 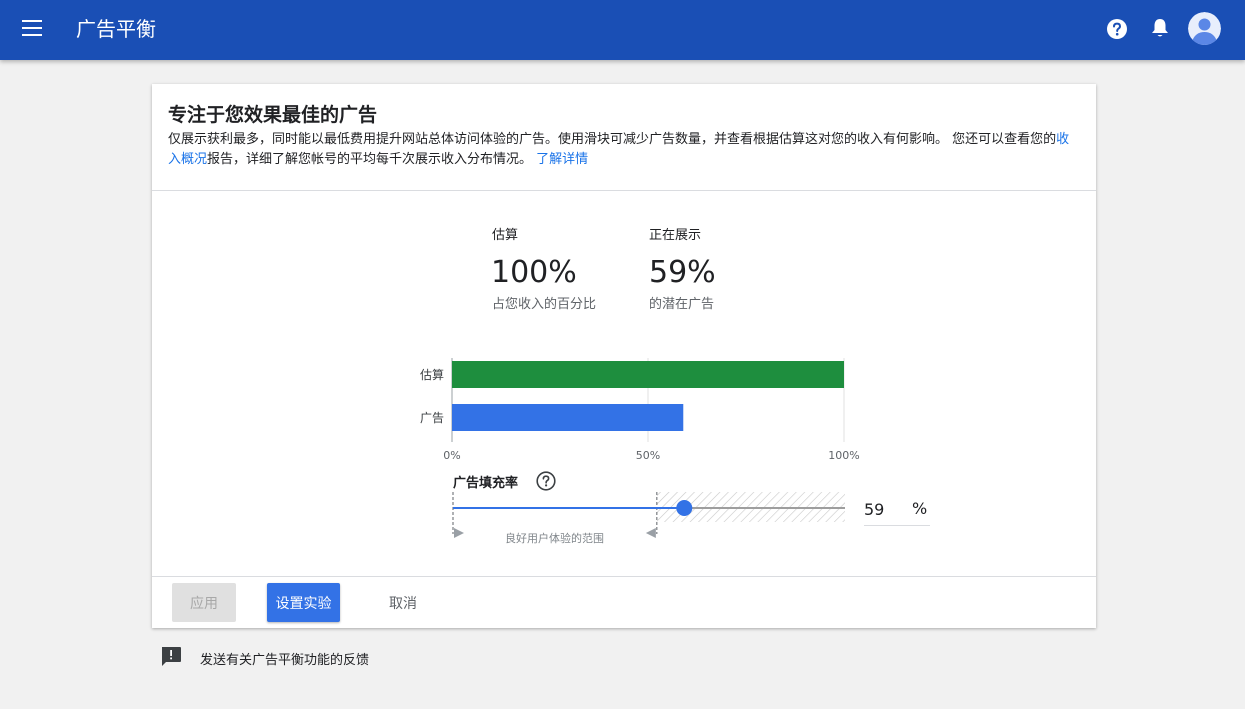 I want to click on apply-button: 应用, so click(x=204, y=602).